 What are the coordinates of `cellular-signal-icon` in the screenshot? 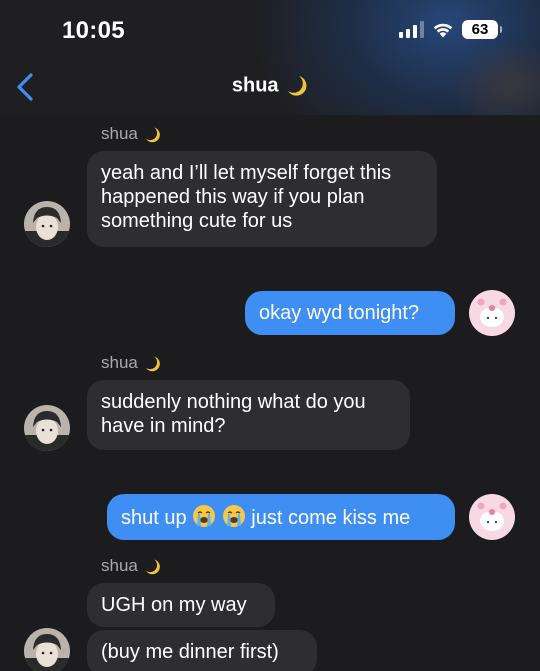 It's located at (411, 29).